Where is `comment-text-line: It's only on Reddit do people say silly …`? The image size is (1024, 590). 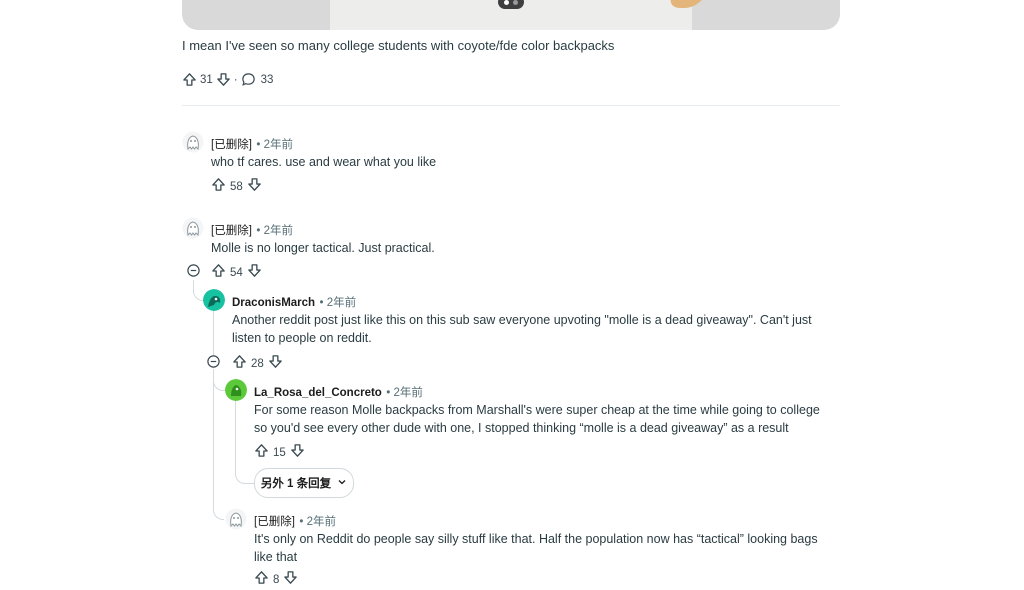
comment-text-line: It's only on Reddit do people say silly … is located at coordinates (536, 539).